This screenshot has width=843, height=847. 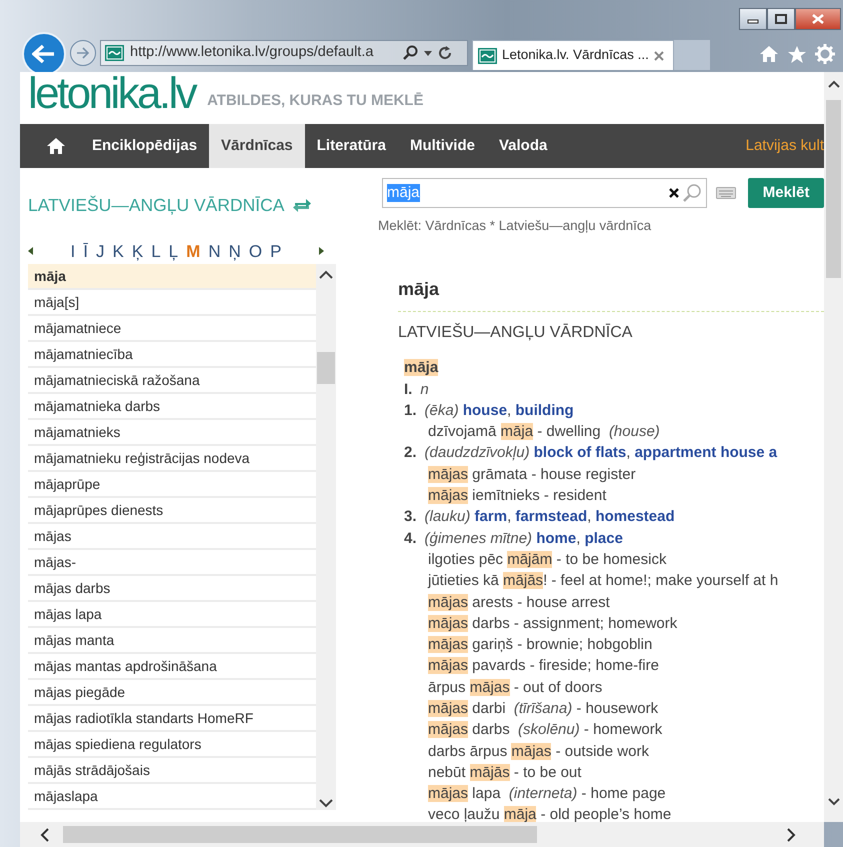 I want to click on forward-arrow-icon, so click(x=83, y=53).